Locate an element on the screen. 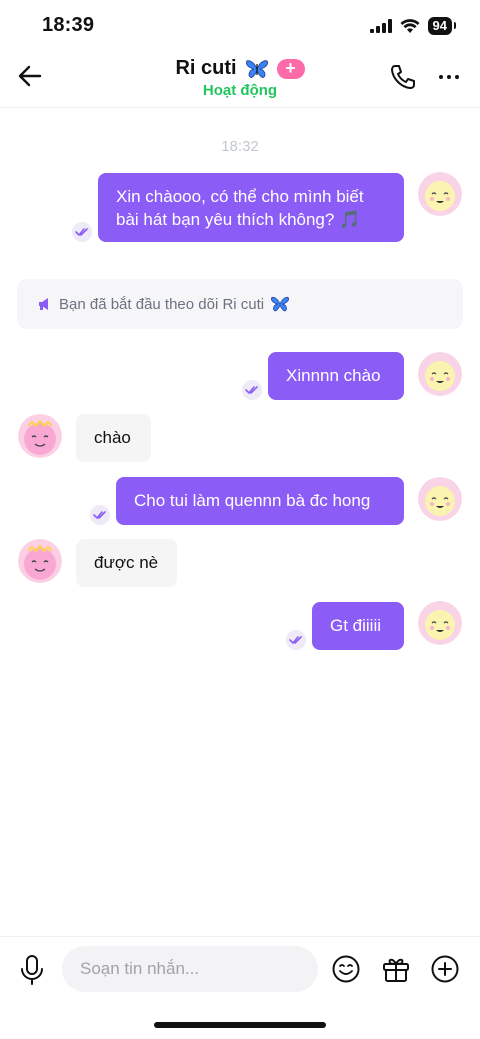 The image size is (480, 1039). message-text: Gt điiiii is located at coordinates (356, 625).